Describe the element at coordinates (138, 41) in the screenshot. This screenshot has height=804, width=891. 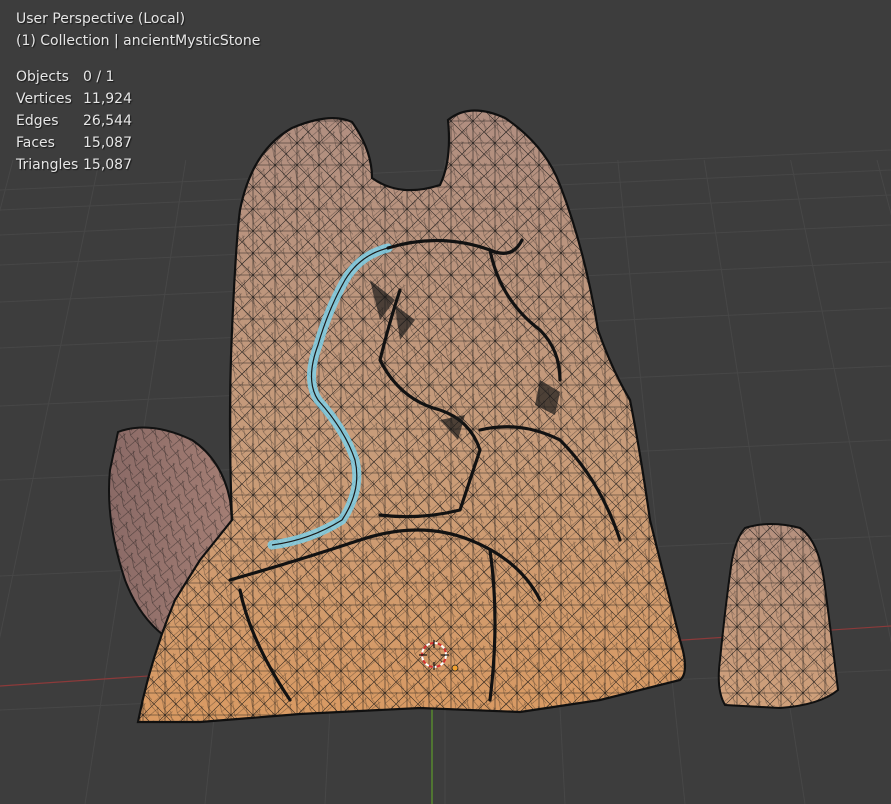
I see `collection-object-label: (1) Collection | ancientMysticStone` at that location.